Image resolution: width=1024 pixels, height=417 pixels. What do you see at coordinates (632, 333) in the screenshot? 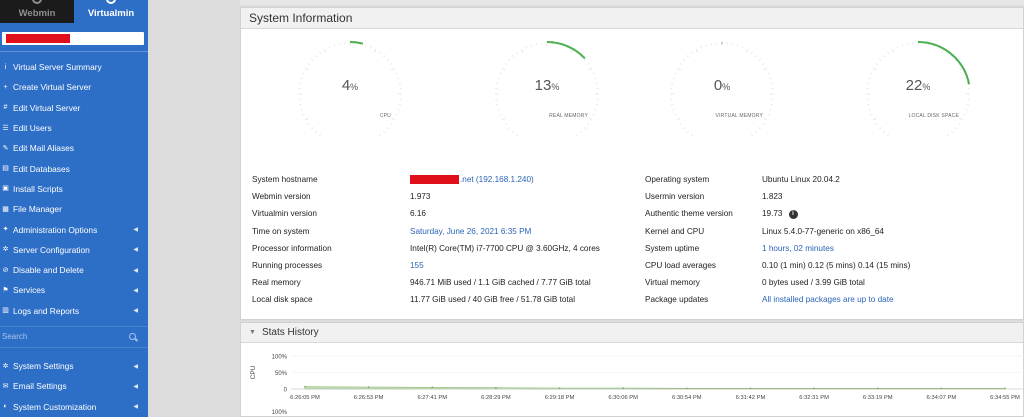
I see `stats-header: ▼ Stats History` at bounding box center [632, 333].